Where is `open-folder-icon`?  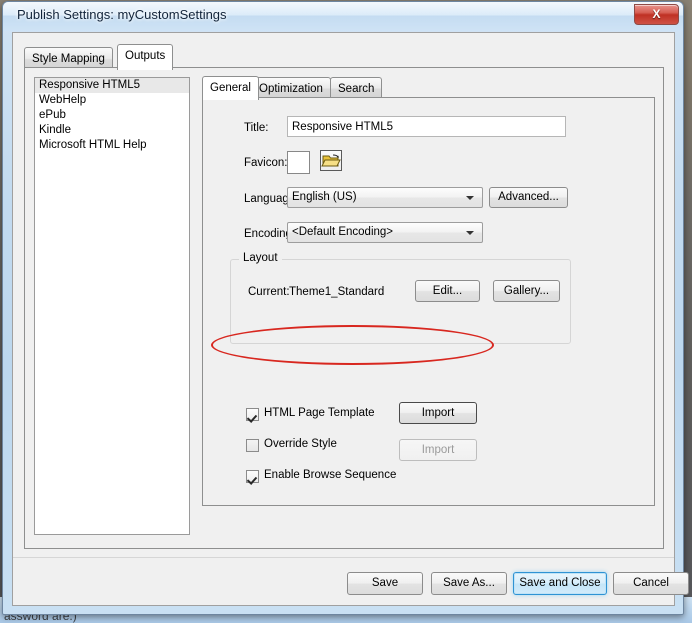
open-folder-icon is located at coordinates (331, 160).